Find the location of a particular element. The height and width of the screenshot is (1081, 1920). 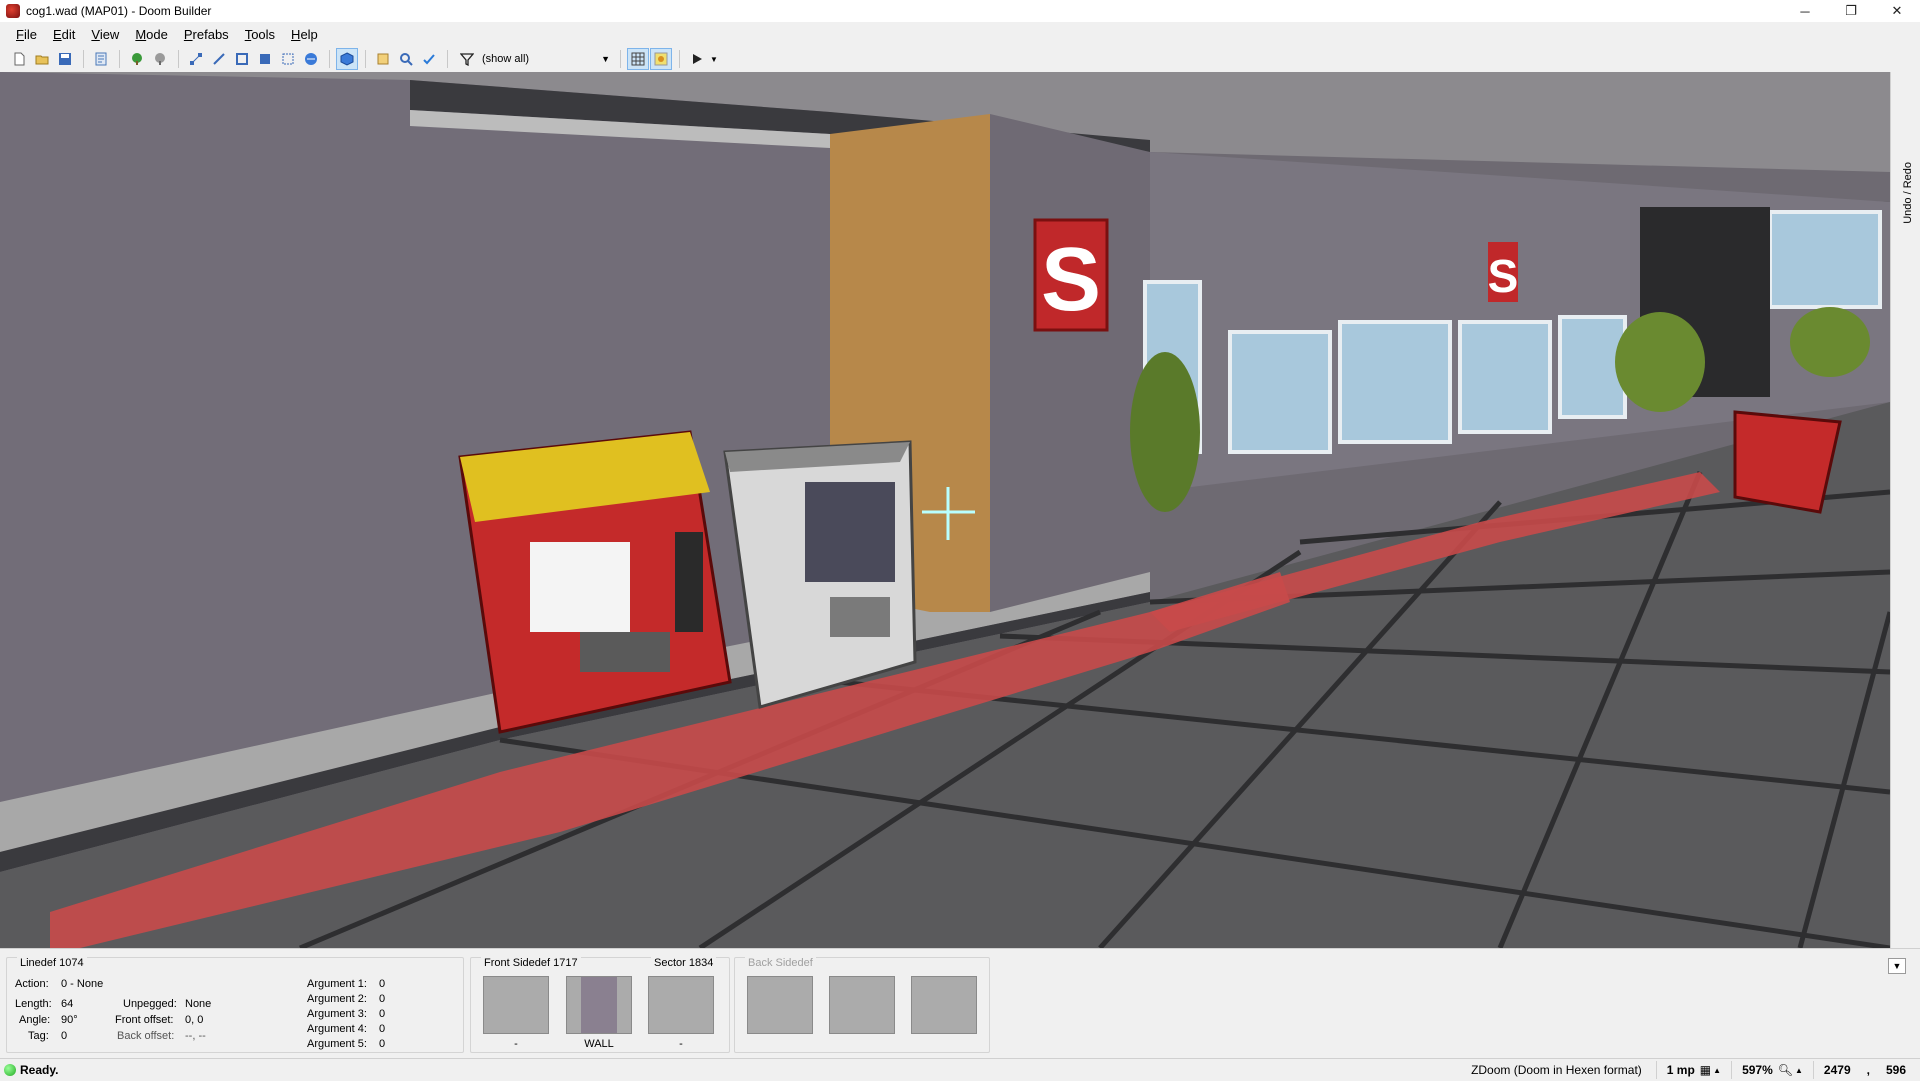

cube-3d-icon is located at coordinates (347, 59).